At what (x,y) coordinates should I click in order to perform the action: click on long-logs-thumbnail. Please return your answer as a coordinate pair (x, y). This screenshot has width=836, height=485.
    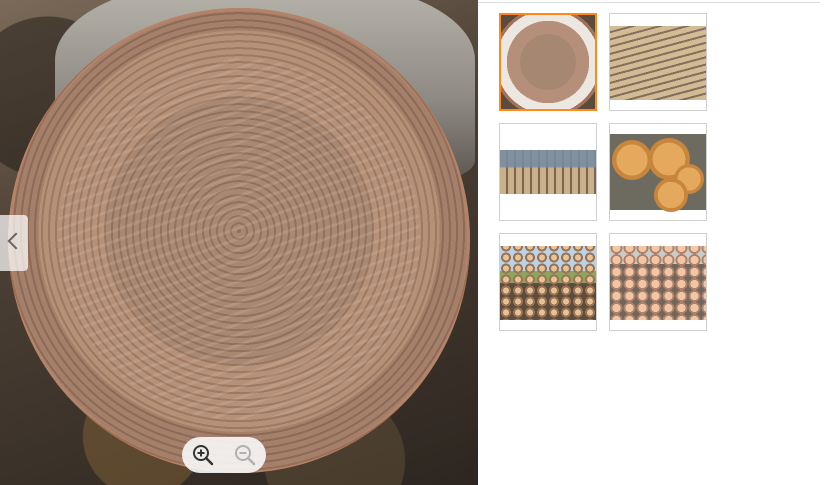
    Looking at the image, I should click on (658, 63).